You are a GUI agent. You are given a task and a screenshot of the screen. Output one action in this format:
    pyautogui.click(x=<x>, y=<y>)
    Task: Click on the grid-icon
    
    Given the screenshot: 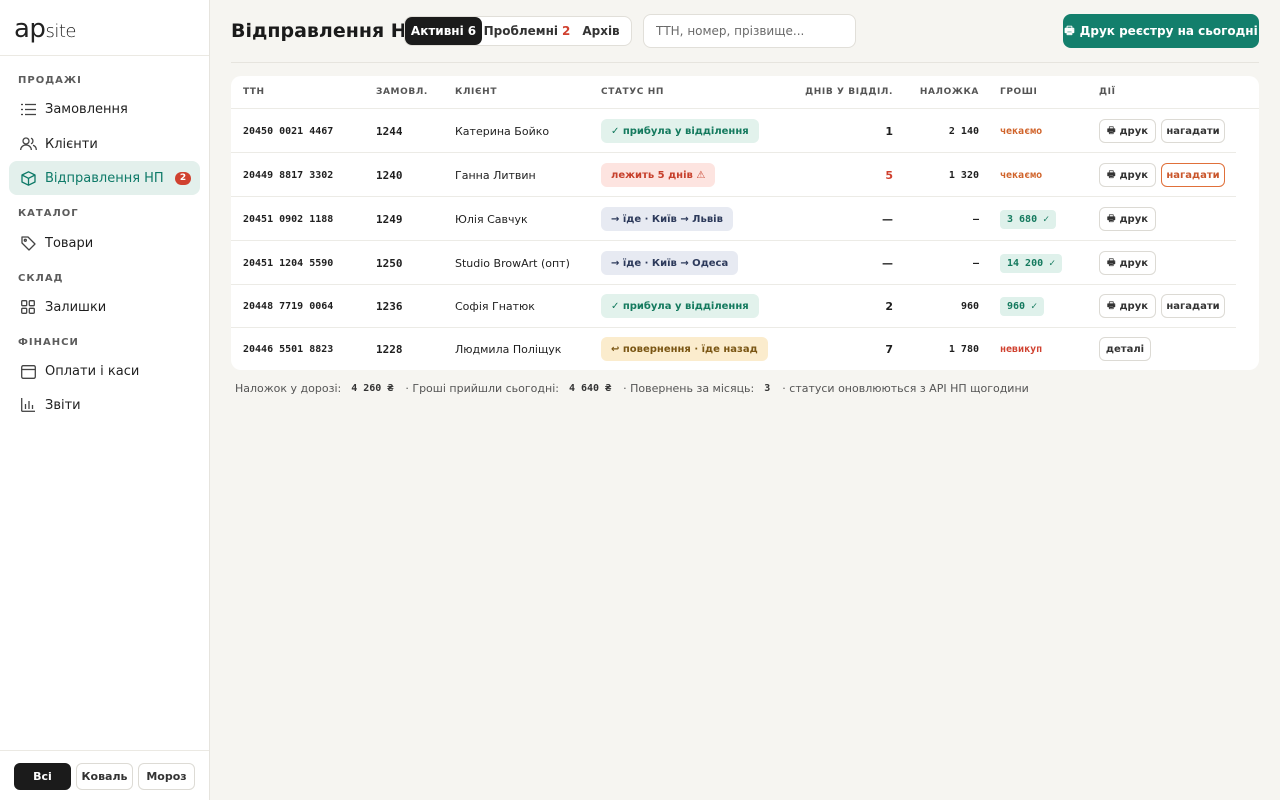 What is the action you would take?
    pyautogui.click(x=28, y=307)
    